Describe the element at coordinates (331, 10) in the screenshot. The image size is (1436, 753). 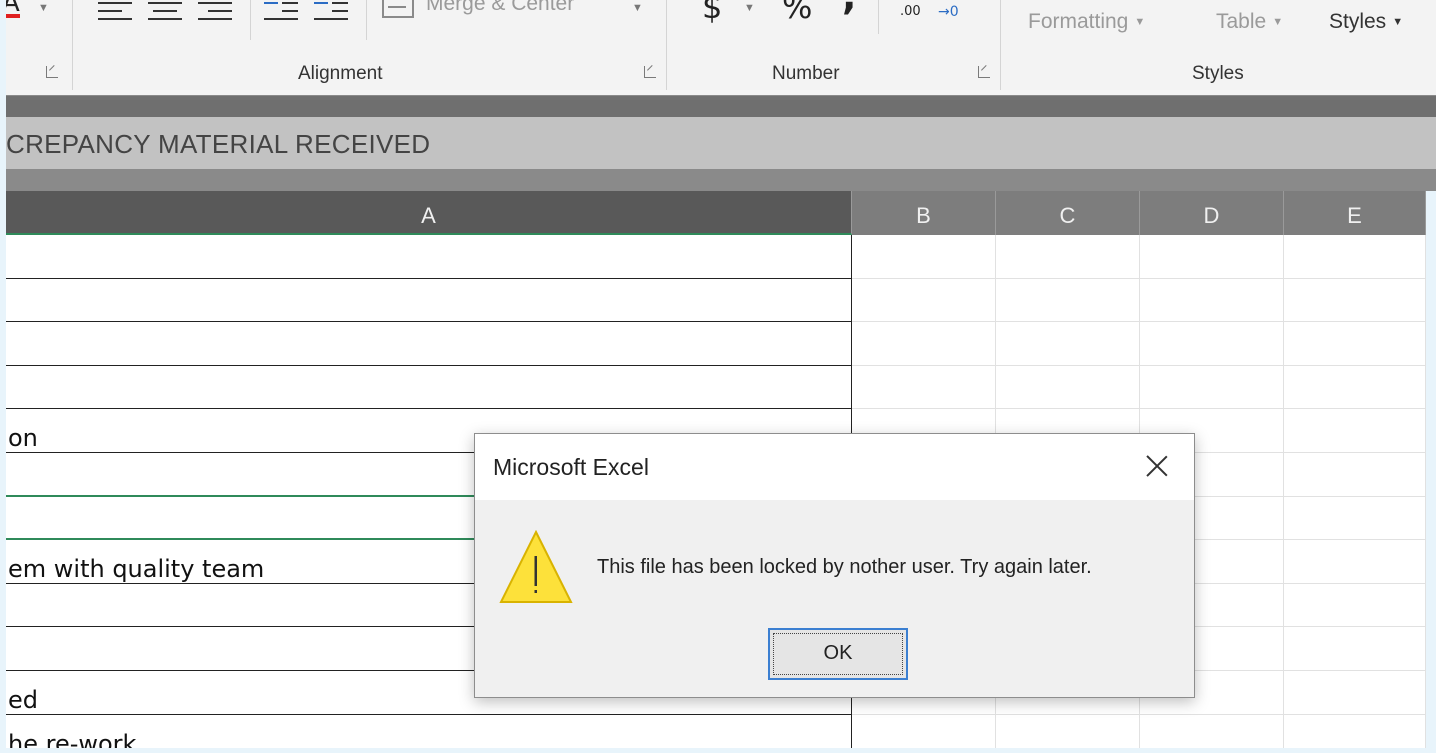
I see `increase-indent-icon` at that location.